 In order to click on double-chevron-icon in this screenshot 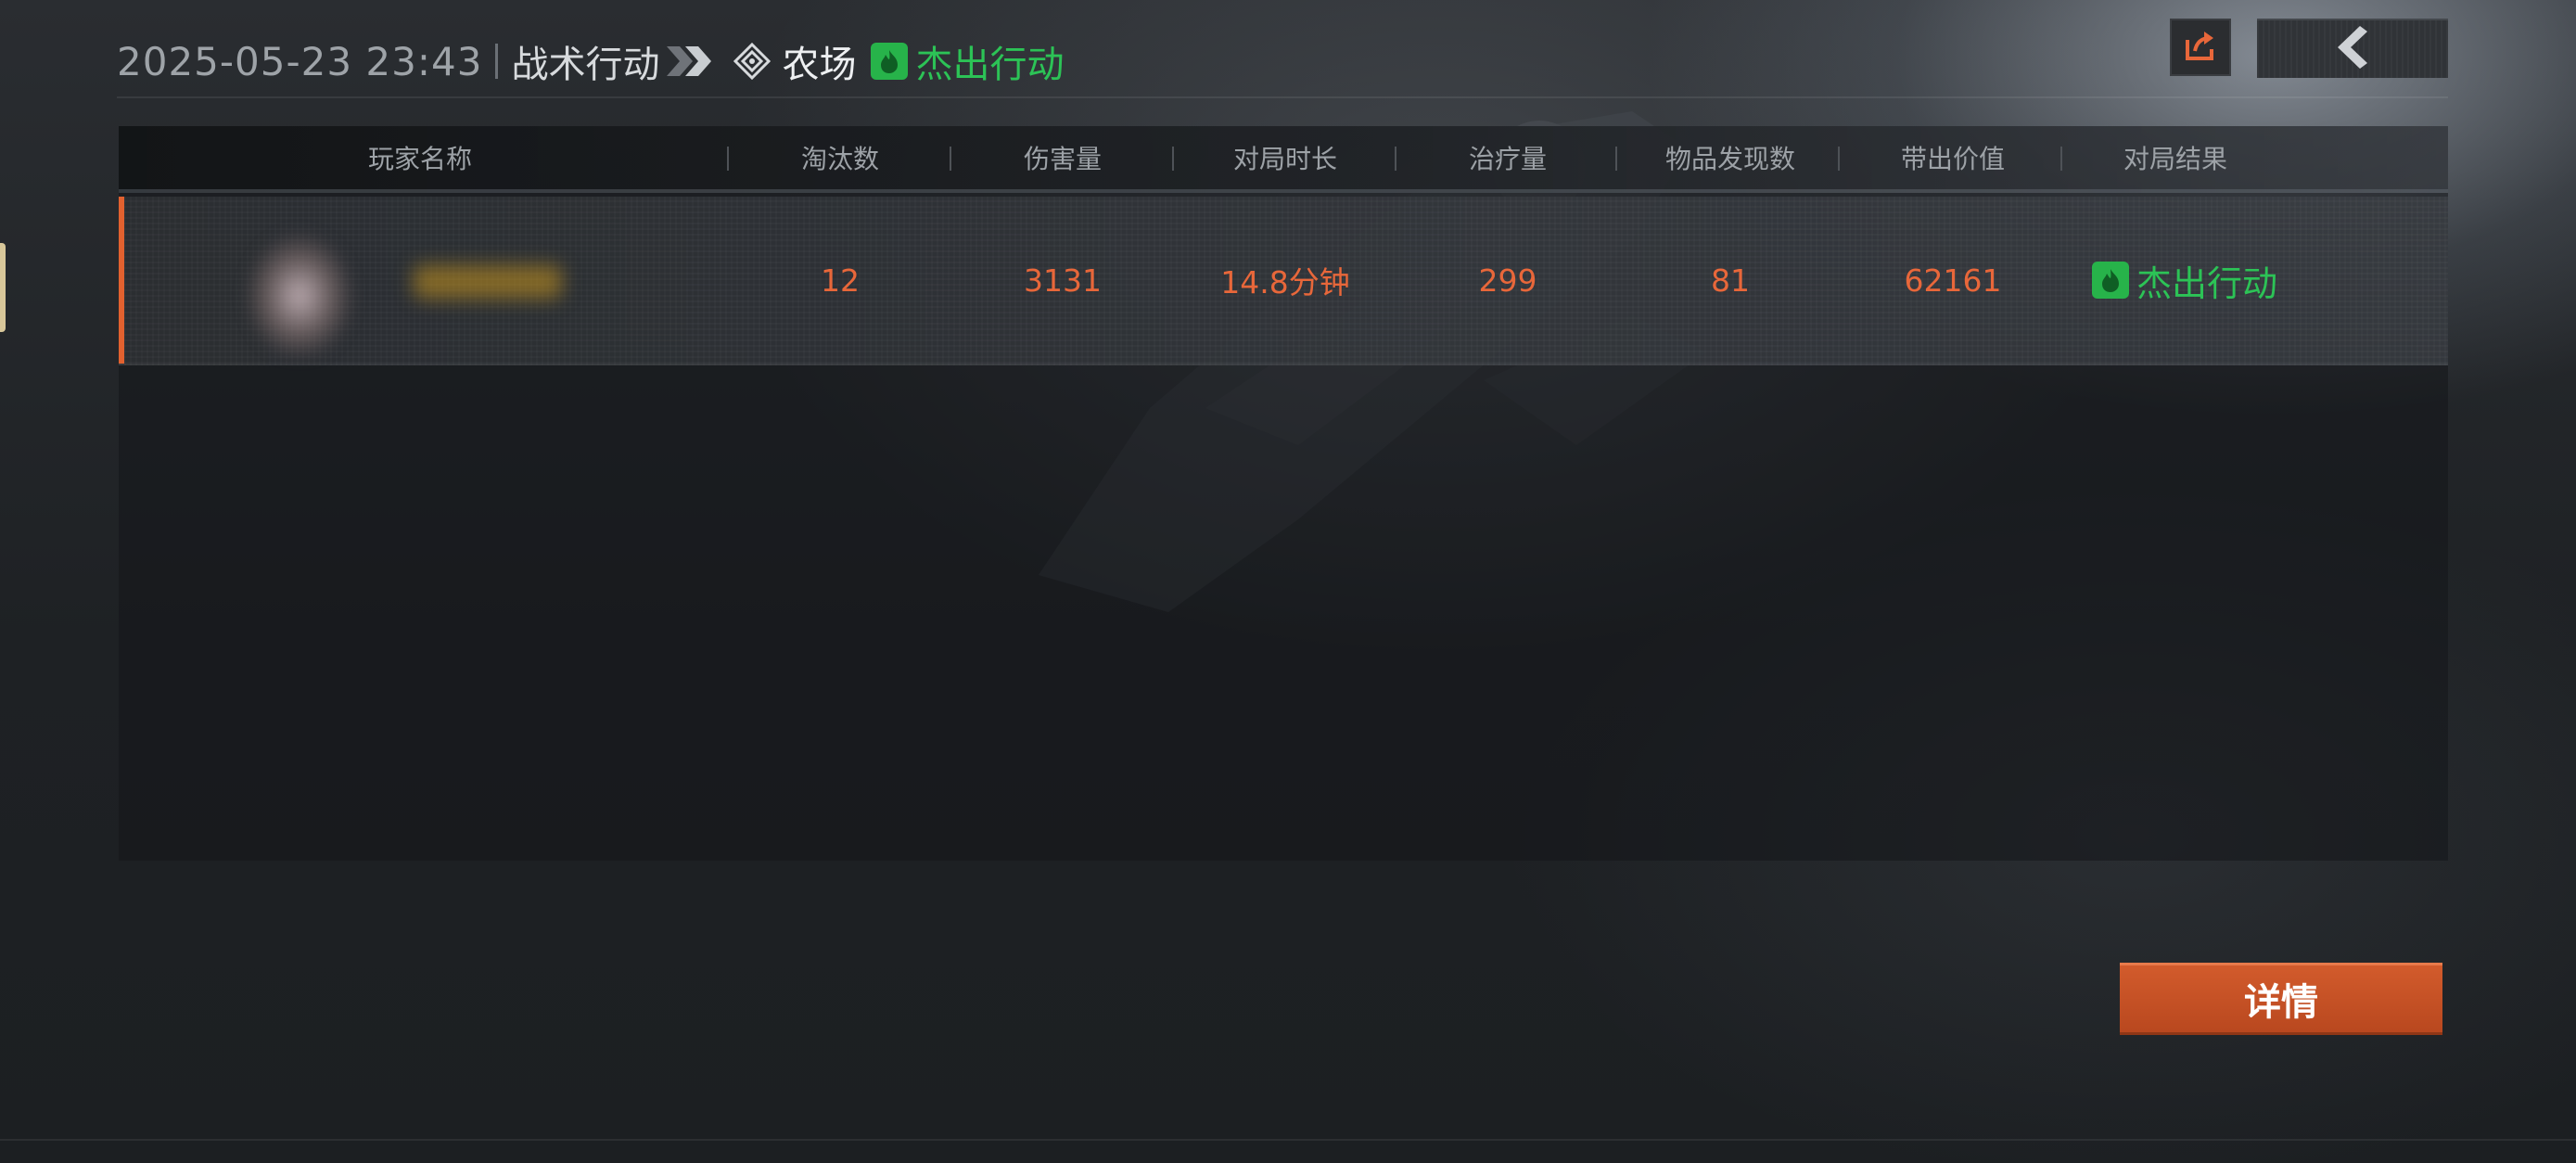, I will do `click(691, 61)`.